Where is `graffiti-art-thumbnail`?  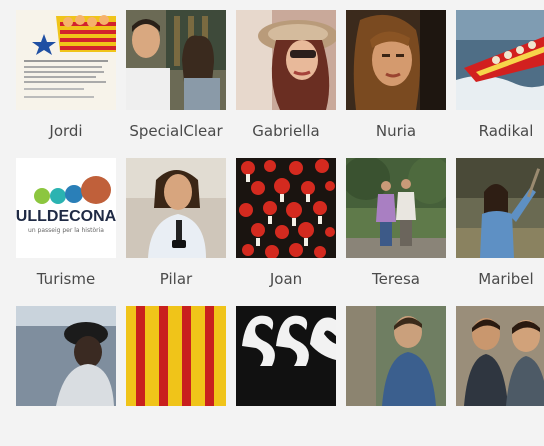
graffiti-art-thumbnail is located at coordinates (286, 356).